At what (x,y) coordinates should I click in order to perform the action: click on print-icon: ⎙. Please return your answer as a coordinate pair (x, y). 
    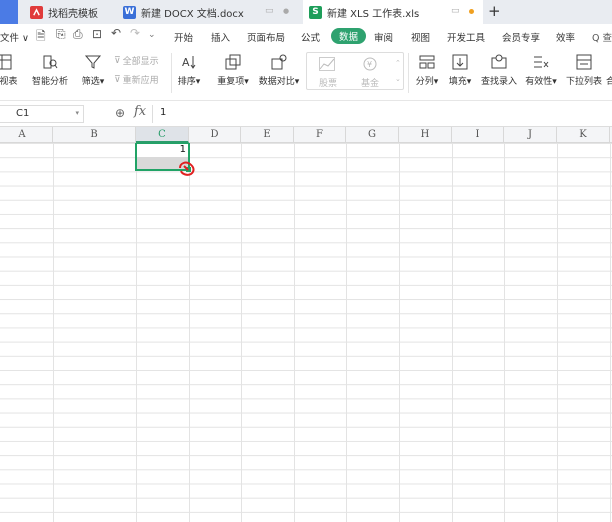
    Looking at the image, I should click on (78, 34).